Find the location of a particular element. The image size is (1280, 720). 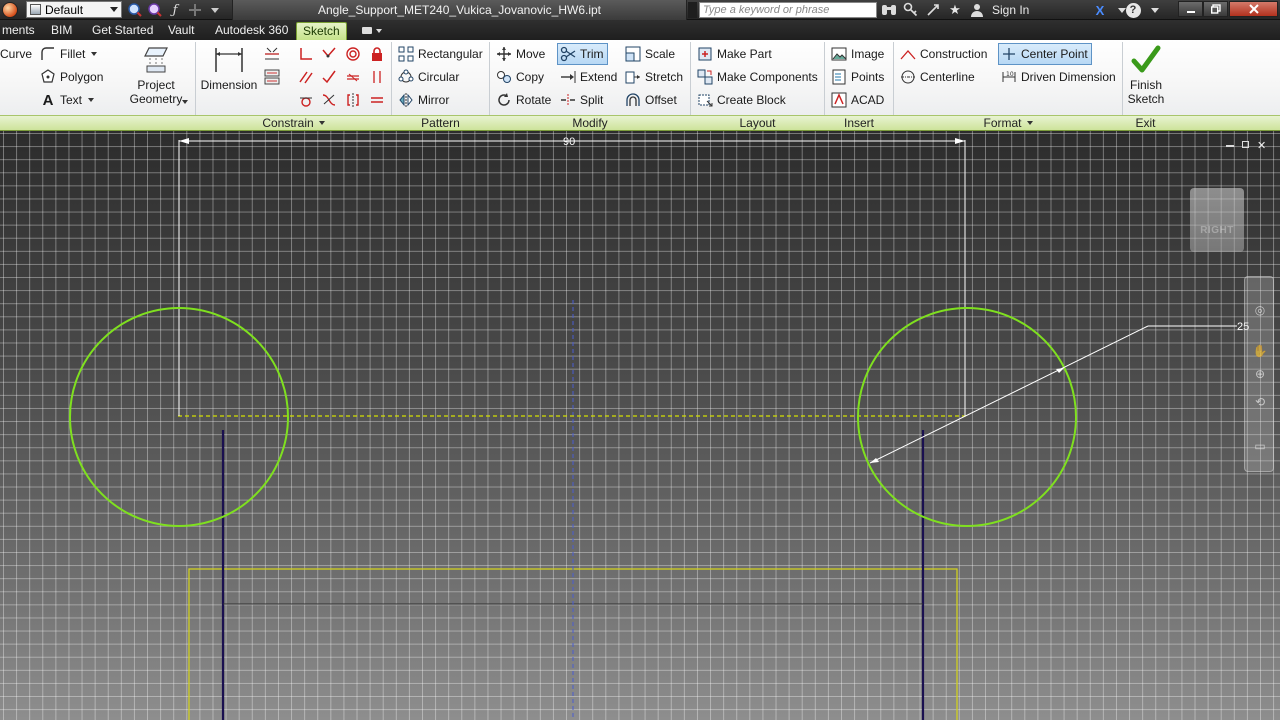

tab-sketch: Sketch is located at coordinates (321, 31).